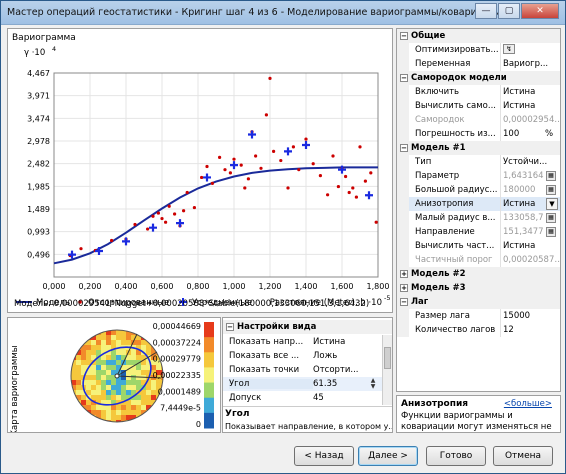 Image resolution: width=566 pixels, height=474 pixels. I want to click on property-measurement-error: Погрешность из... 100 %, so click(478, 134).